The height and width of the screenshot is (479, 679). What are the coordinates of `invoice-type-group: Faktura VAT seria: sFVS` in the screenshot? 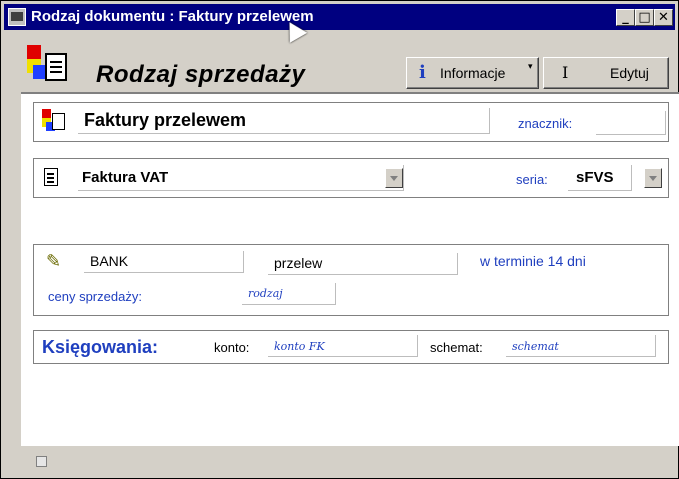 It's located at (351, 178).